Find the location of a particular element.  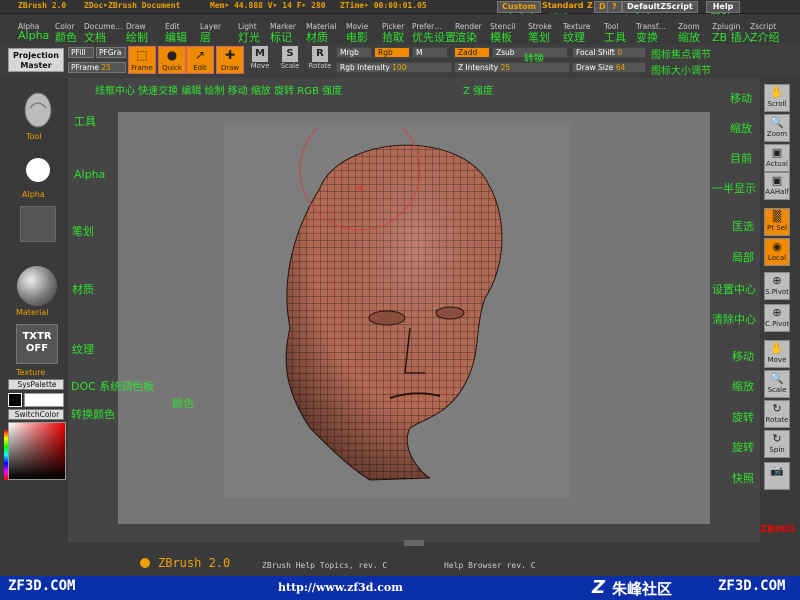

switchcolor-button: SwitchColor is located at coordinates (36, 414).